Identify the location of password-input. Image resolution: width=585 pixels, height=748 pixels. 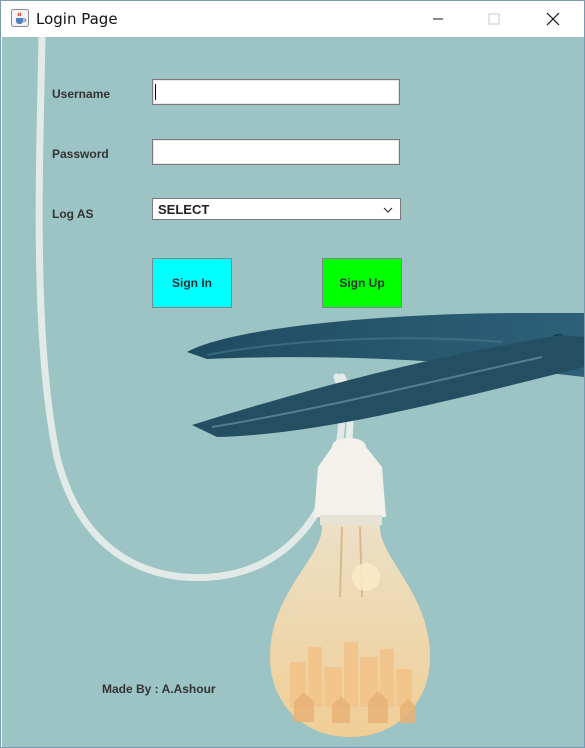
(276, 152).